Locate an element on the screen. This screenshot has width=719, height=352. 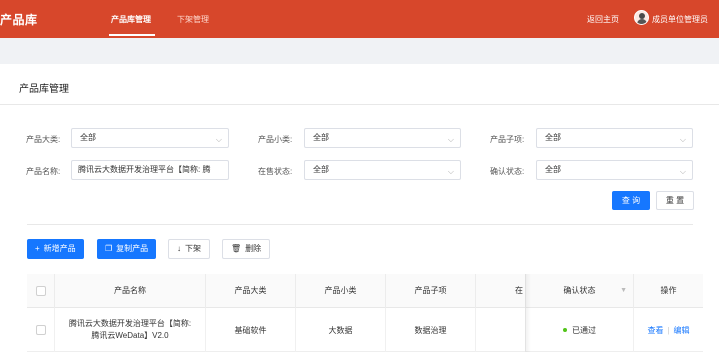
page-title: 产品库管理 is located at coordinates (44, 89).